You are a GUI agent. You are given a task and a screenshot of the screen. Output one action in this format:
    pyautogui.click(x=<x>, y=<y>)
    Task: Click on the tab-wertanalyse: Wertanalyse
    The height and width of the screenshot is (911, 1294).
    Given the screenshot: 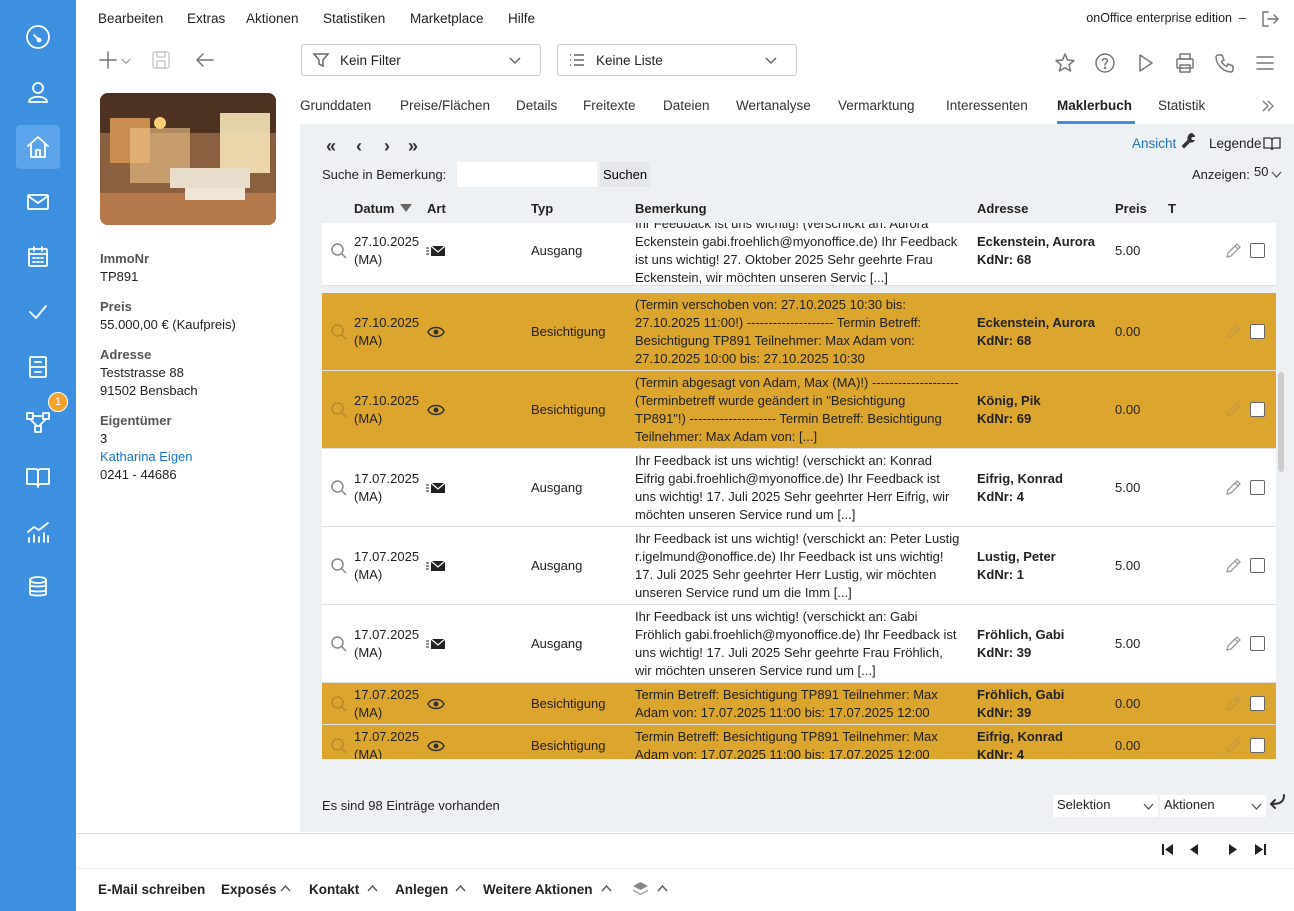 What is the action you would take?
    pyautogui.click(x=773, y=105)
    